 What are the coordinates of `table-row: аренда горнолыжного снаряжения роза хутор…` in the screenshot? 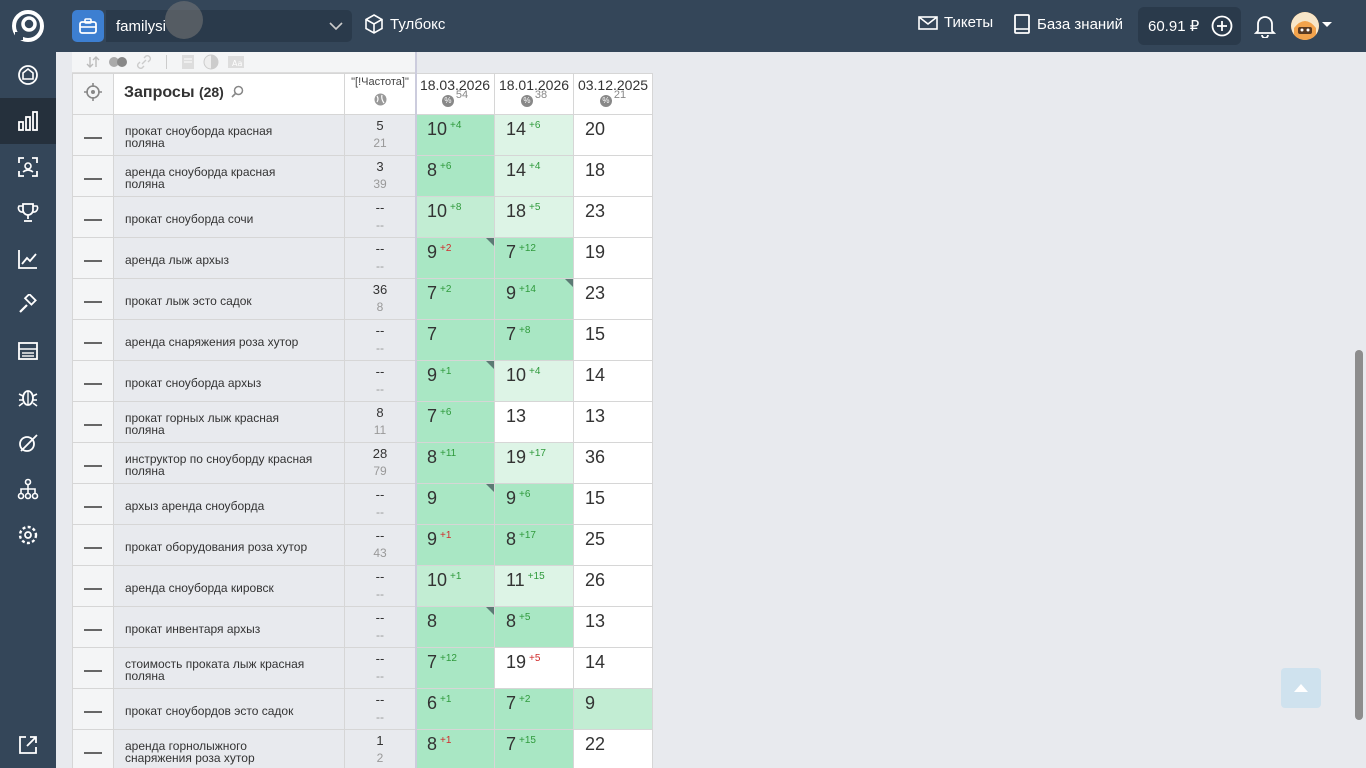 It's located at (362, 748).